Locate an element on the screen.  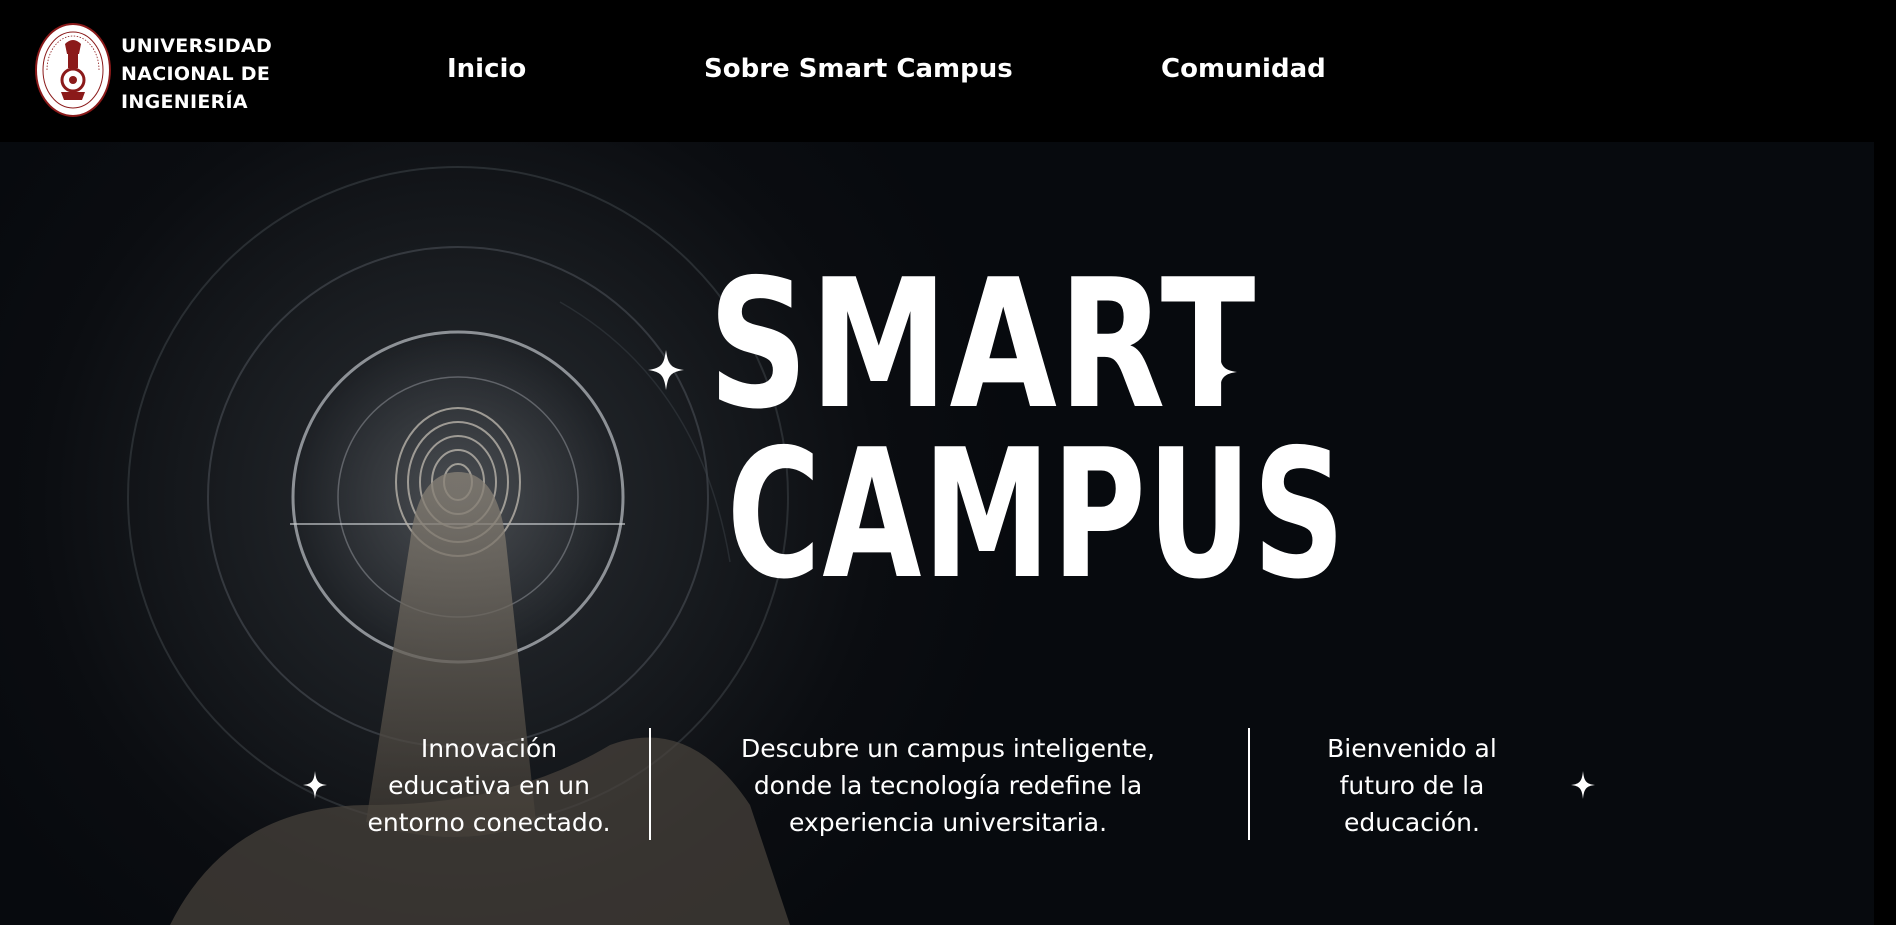
university-name-line-2: NACIONAL DE is located at coordinates (196, 74).